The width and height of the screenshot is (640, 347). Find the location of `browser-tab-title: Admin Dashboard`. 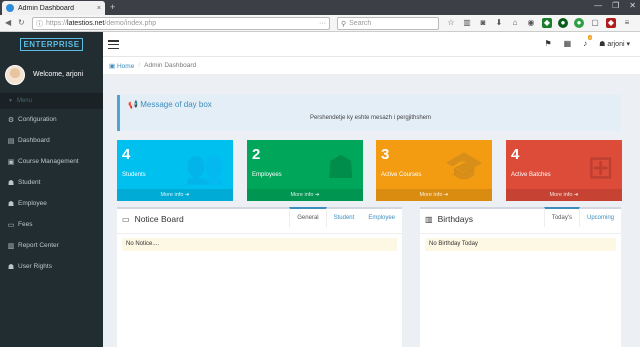

browser-tab-title: Admin Dashboard is located at coordinates (46, 8).